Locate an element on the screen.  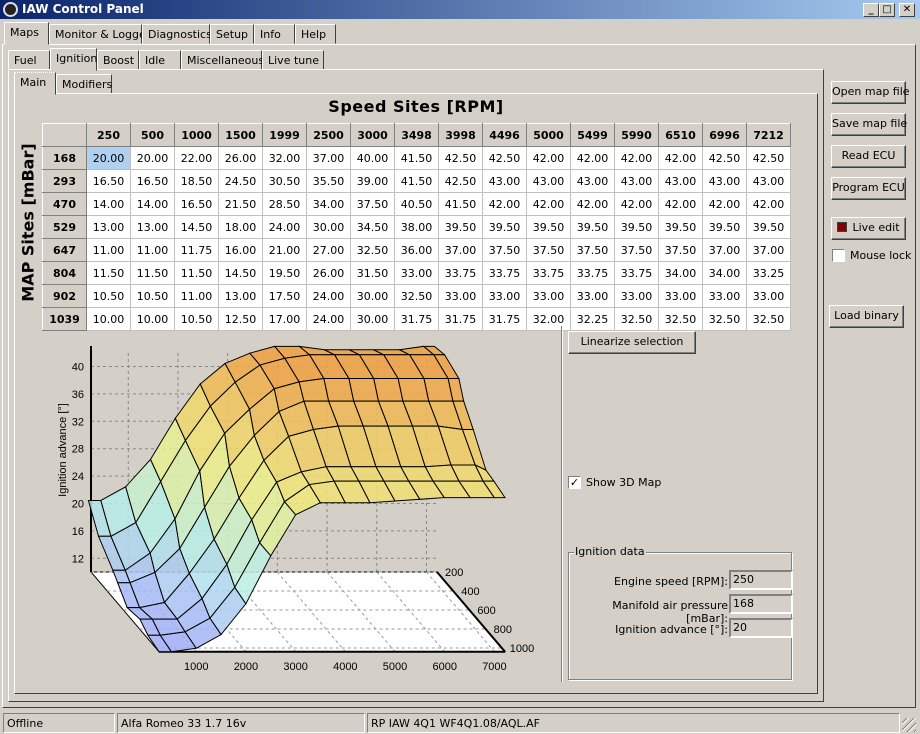
map-header: 470 is located at coordinates (64, 204).